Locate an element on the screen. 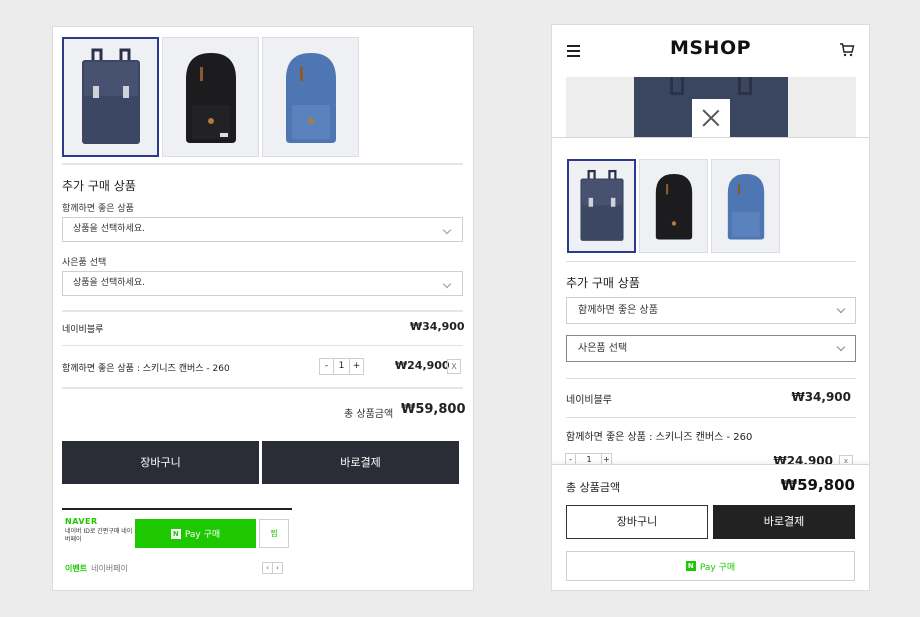 The image size is (920, 617). naver-event-bar: 이벤트 네이버페이 is located at coordinates (96, 568).